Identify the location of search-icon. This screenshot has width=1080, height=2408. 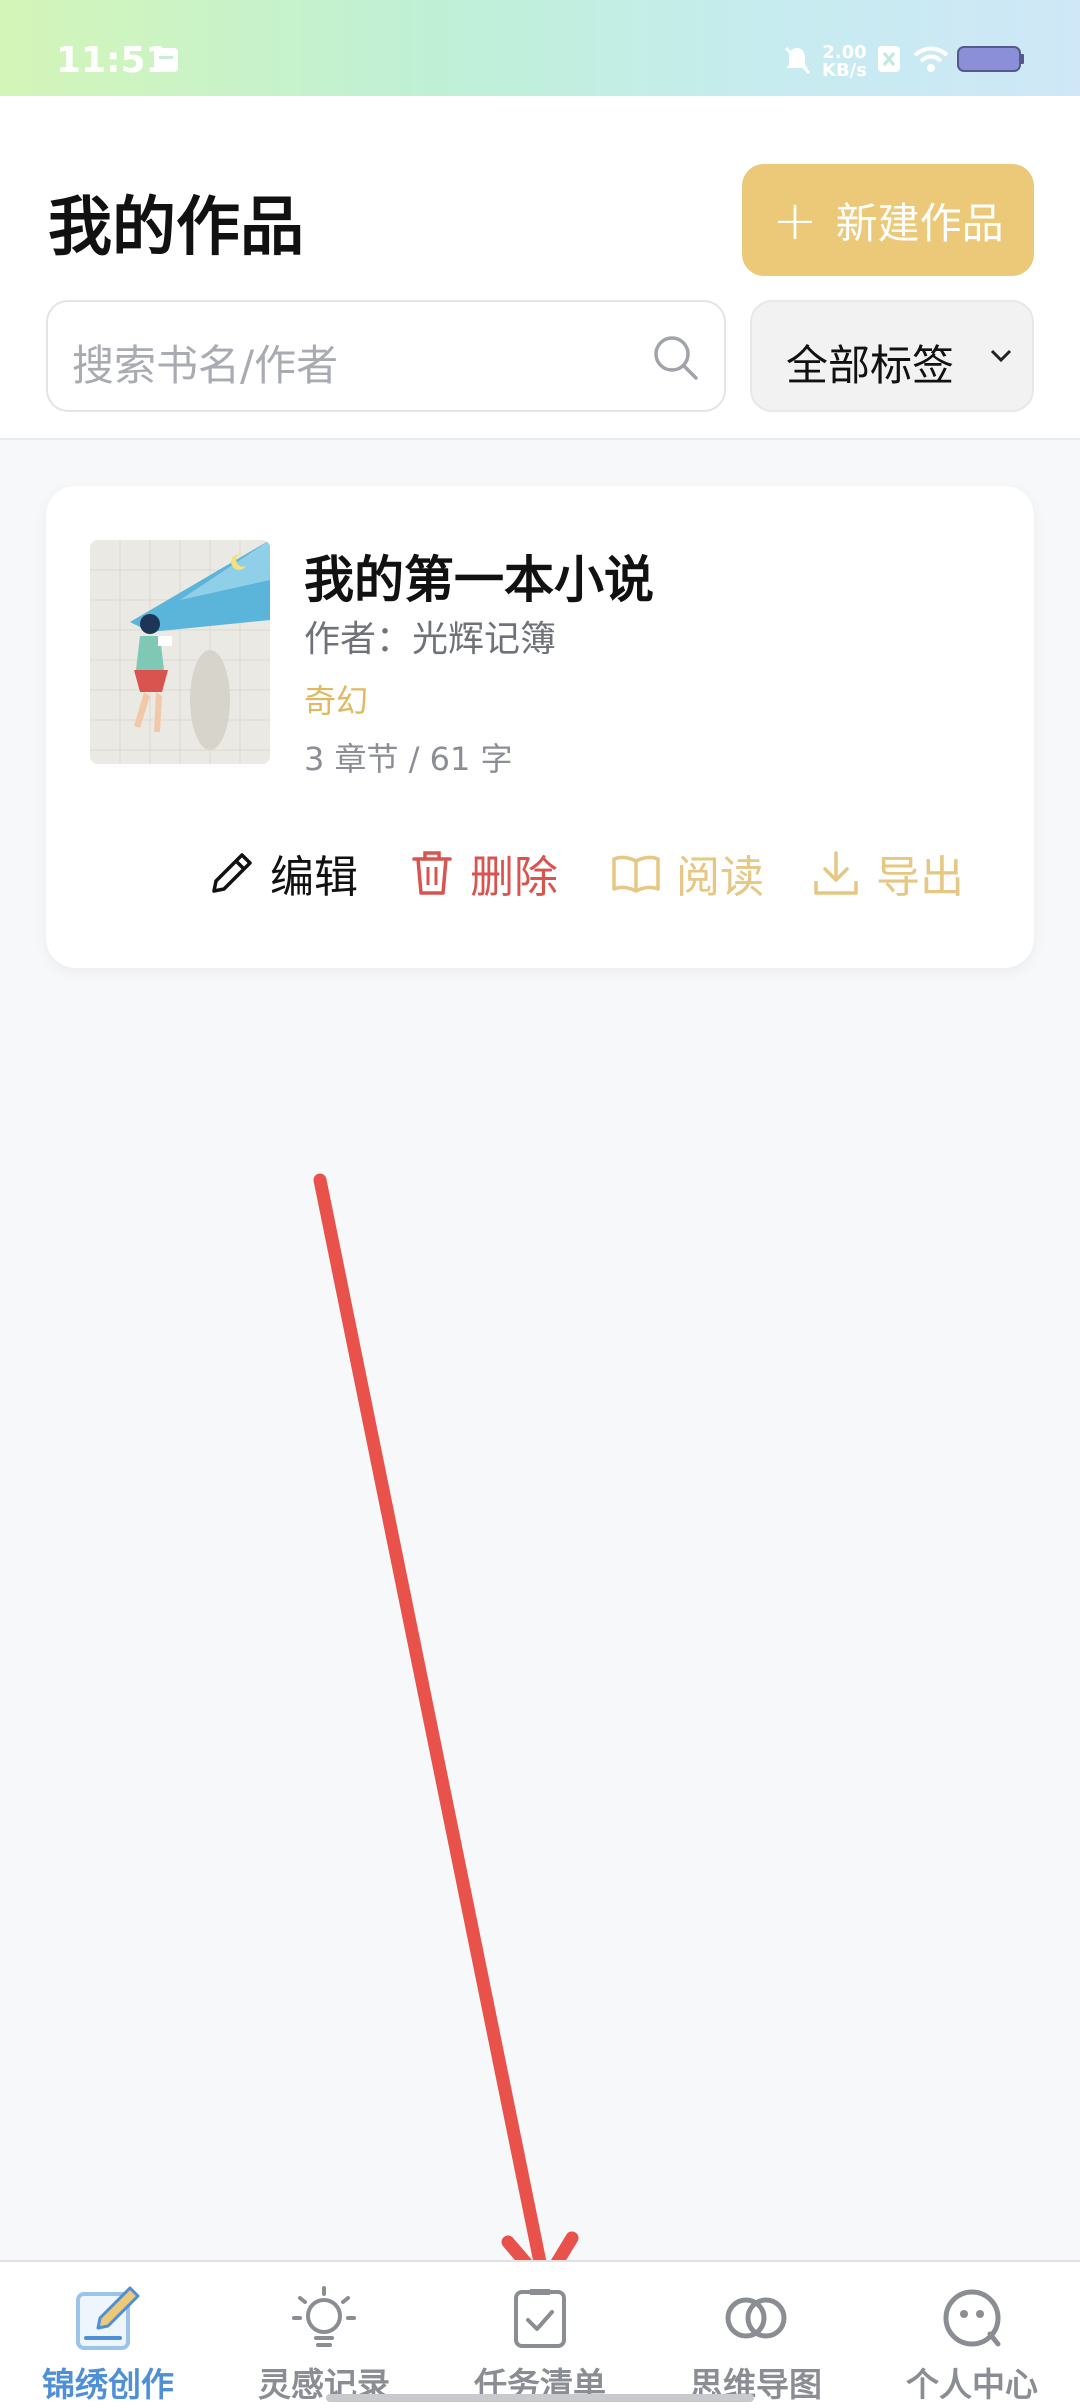
(676, 358).